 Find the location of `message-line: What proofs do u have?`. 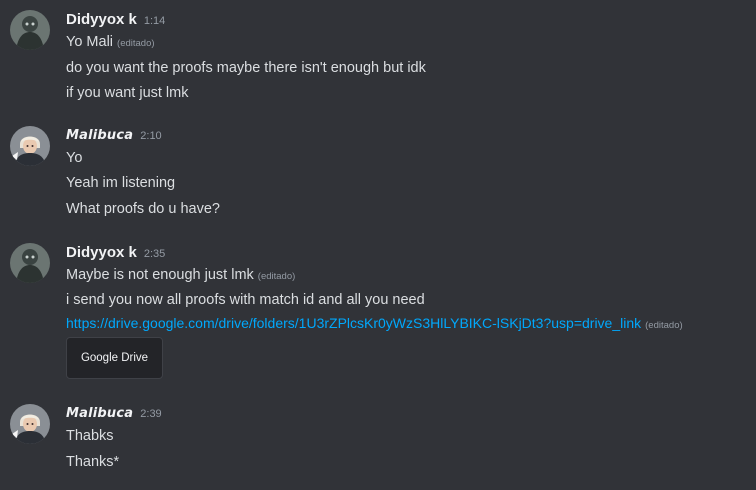

message-line: What proofs do u have? is located at coordinates (143, 209).